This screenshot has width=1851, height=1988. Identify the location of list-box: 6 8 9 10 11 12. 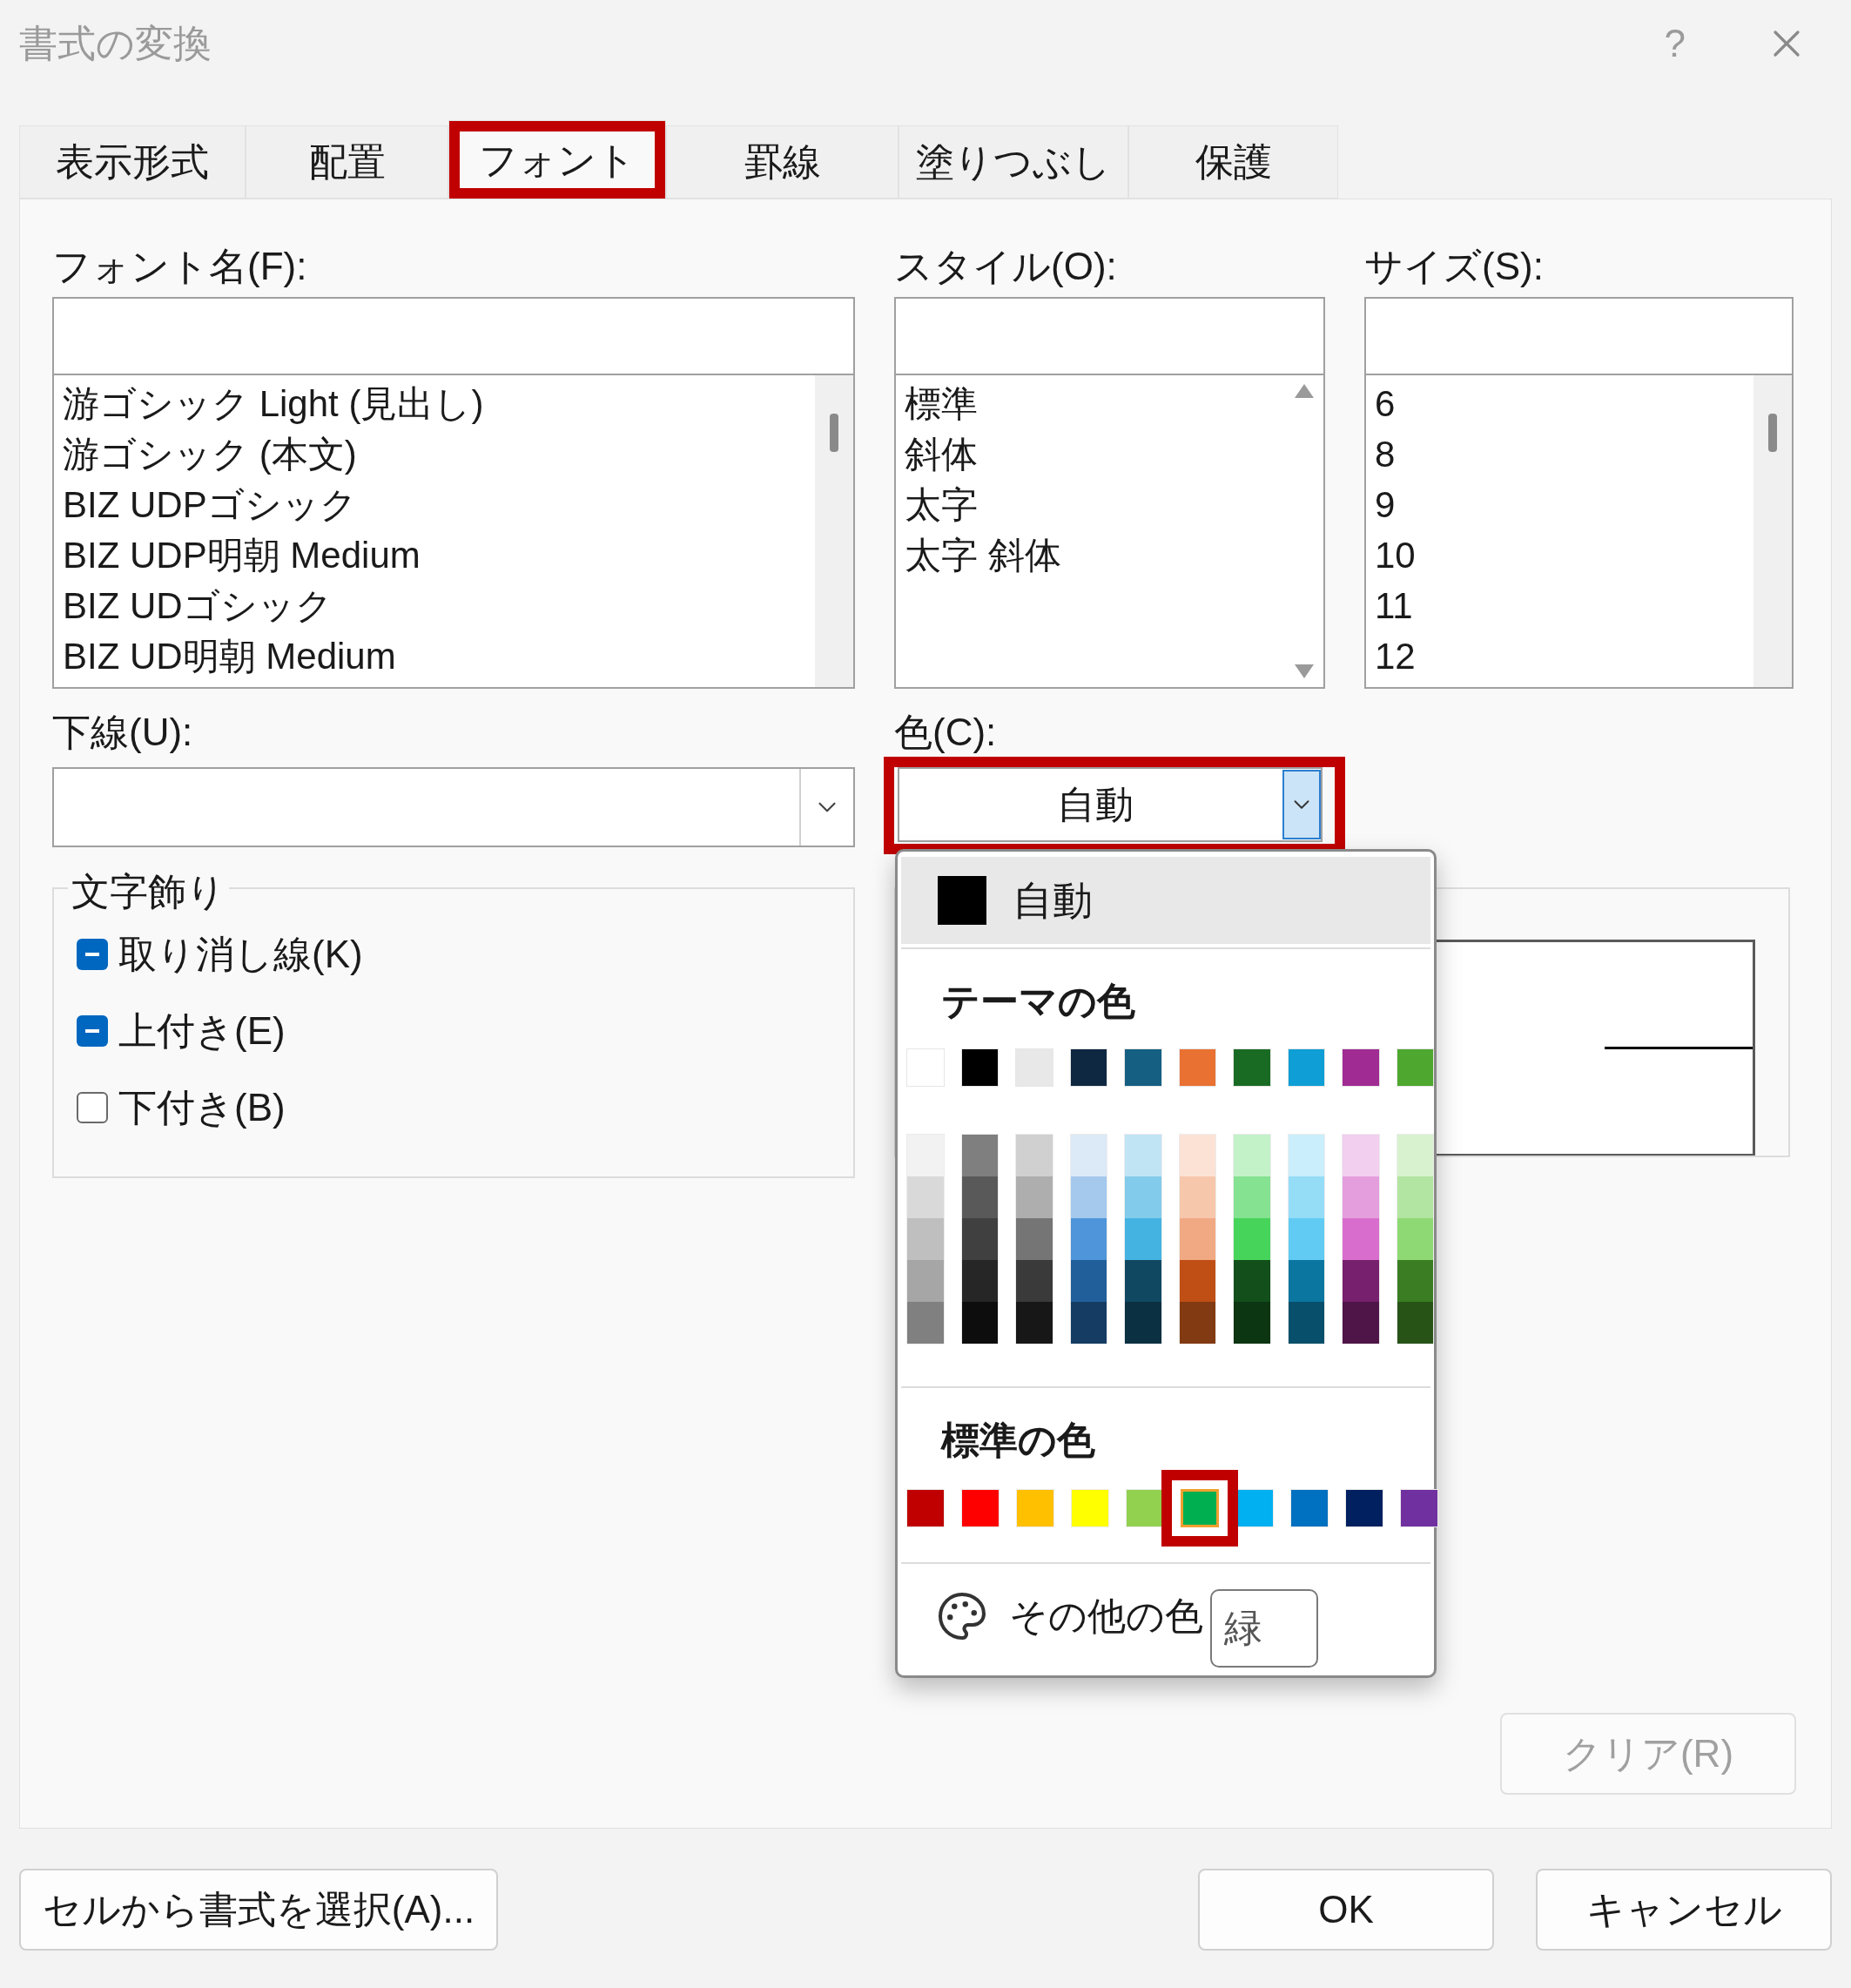
(1579, 532).